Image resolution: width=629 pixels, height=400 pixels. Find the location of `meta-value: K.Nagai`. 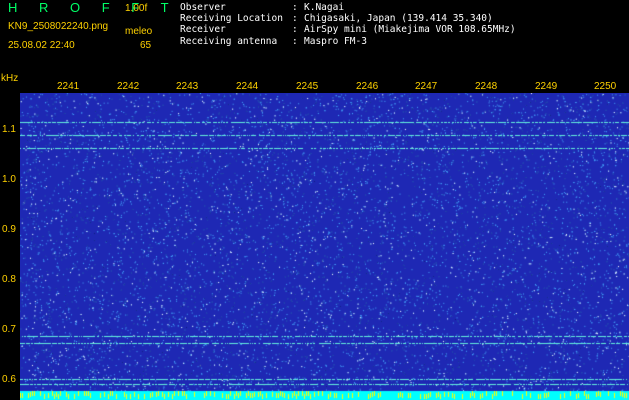

meta-value: K.Nagai is located at coordinates (324, 7).